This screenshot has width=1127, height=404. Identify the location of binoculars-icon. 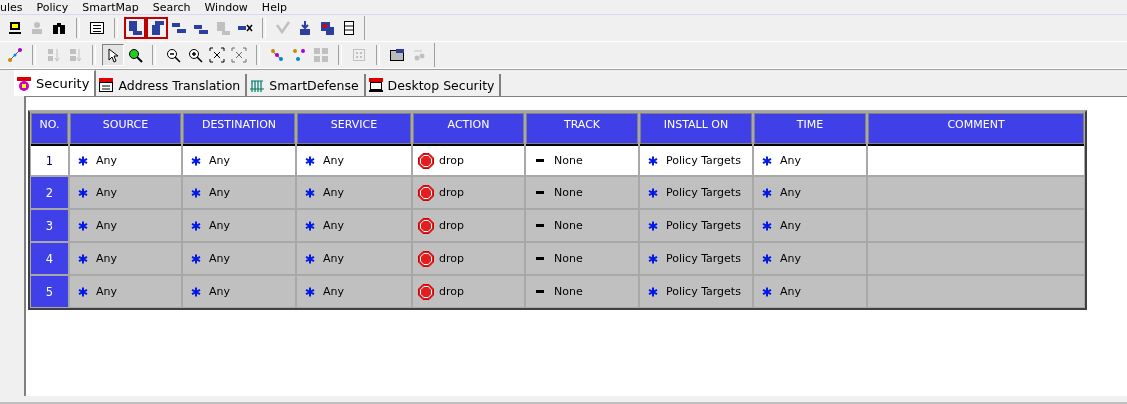
(59, 28).